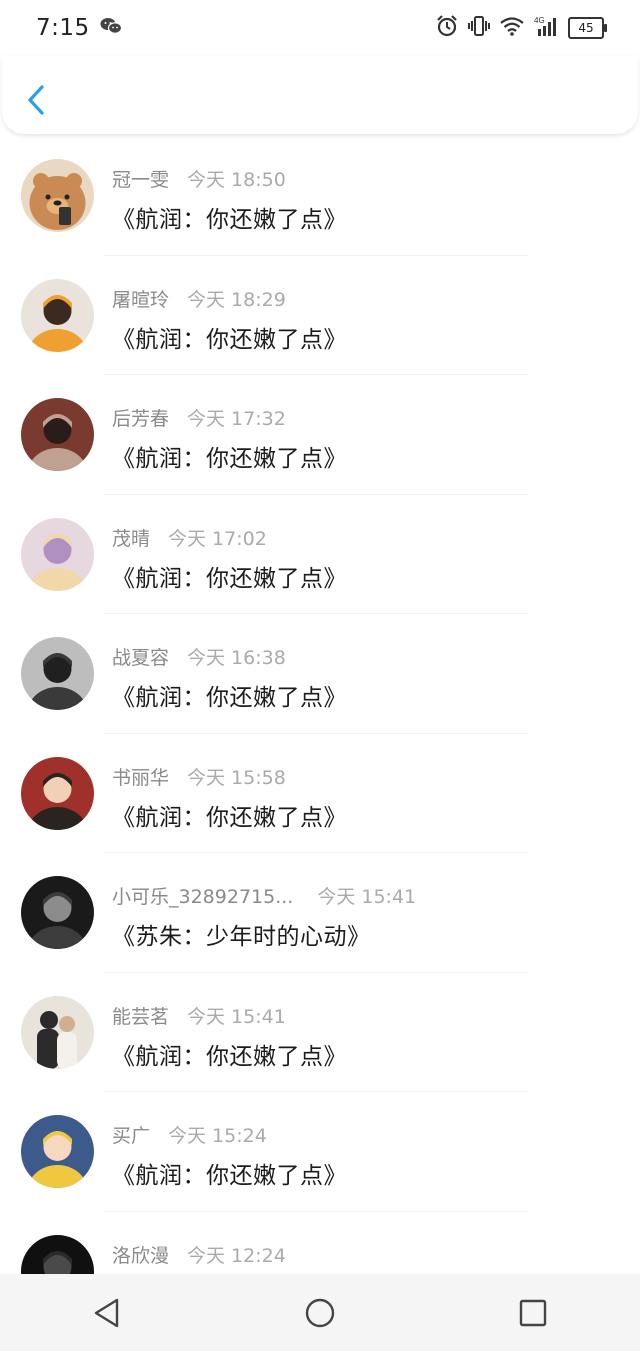  I want to click on entry-meta: 屠暄玲 今天 18:29, so click(199, 298).